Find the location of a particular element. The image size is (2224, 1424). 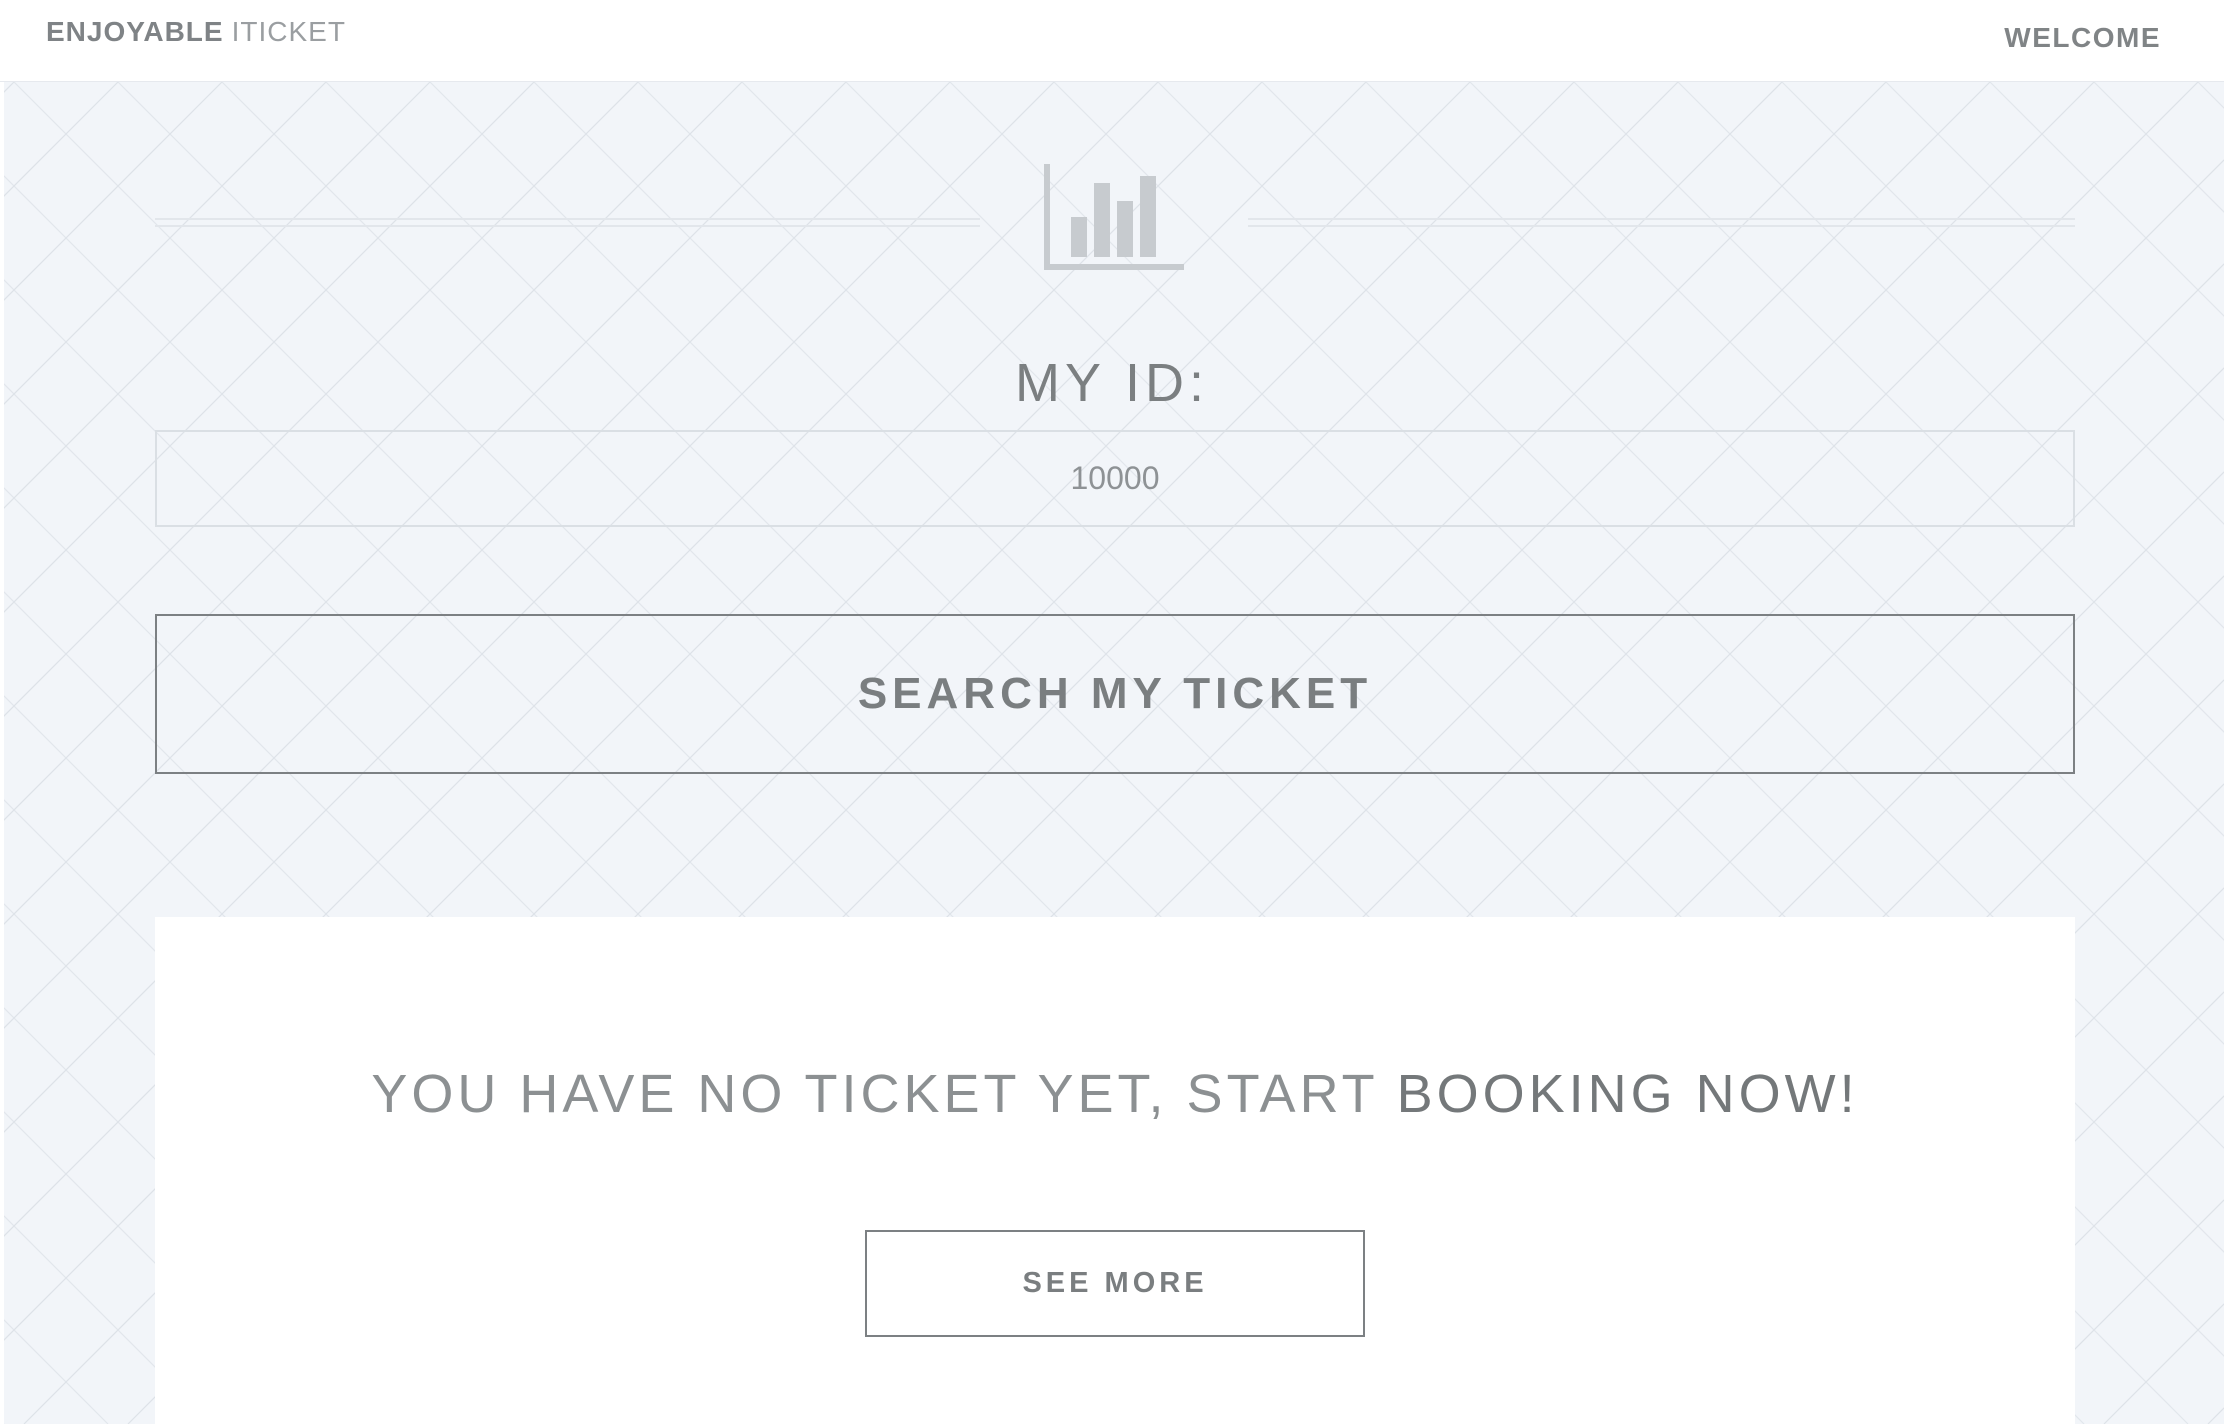

welcome-link: WELCOME is located at coordinates (2082, 38).